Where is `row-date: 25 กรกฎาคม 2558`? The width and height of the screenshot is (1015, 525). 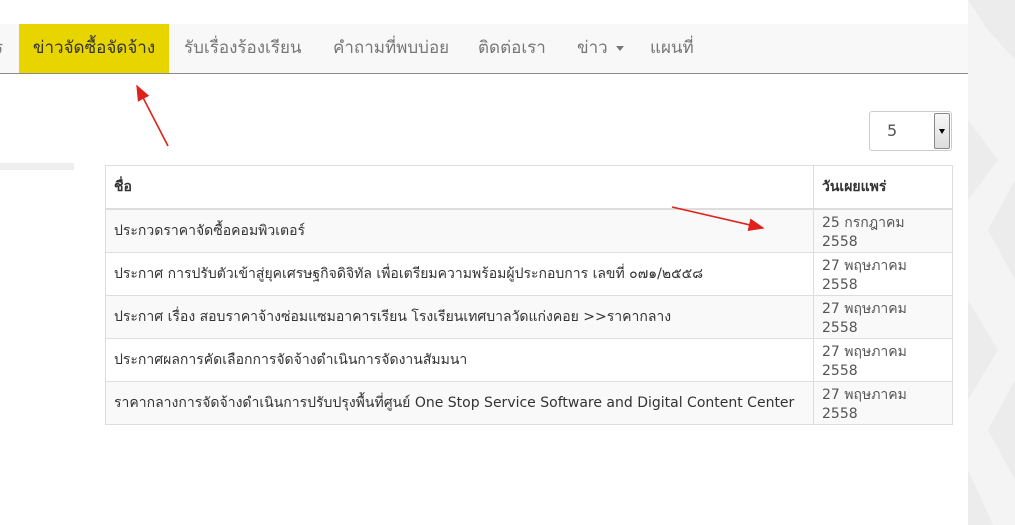 row-date: 25 กรกฎาคม 2558 is located at coordinates (883, 230).